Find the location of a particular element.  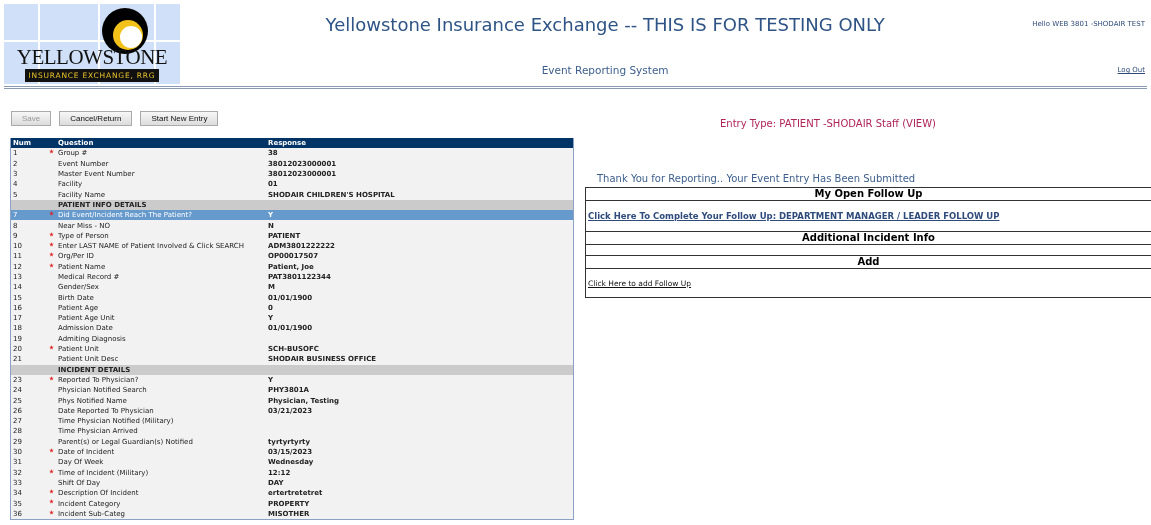

entry-type: Entry Type: PATIENT -SHODAIR Staff (VIEW) is located at coordinates (828, 123).